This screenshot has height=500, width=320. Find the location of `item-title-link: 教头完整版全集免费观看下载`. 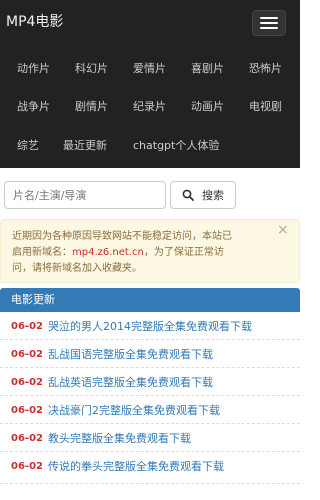

item-title-link: 教头完整版全集免费观看下载 is located at coordinates (119, 438).